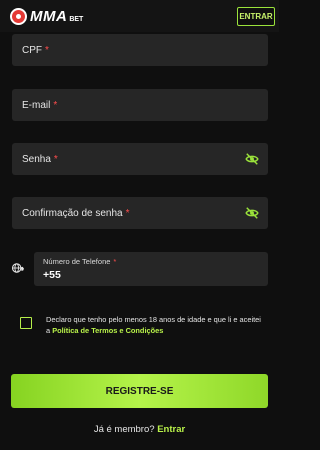 This screenshot has width=320, height=450. I want to click on logo-text: MMA, so click(49, 16).